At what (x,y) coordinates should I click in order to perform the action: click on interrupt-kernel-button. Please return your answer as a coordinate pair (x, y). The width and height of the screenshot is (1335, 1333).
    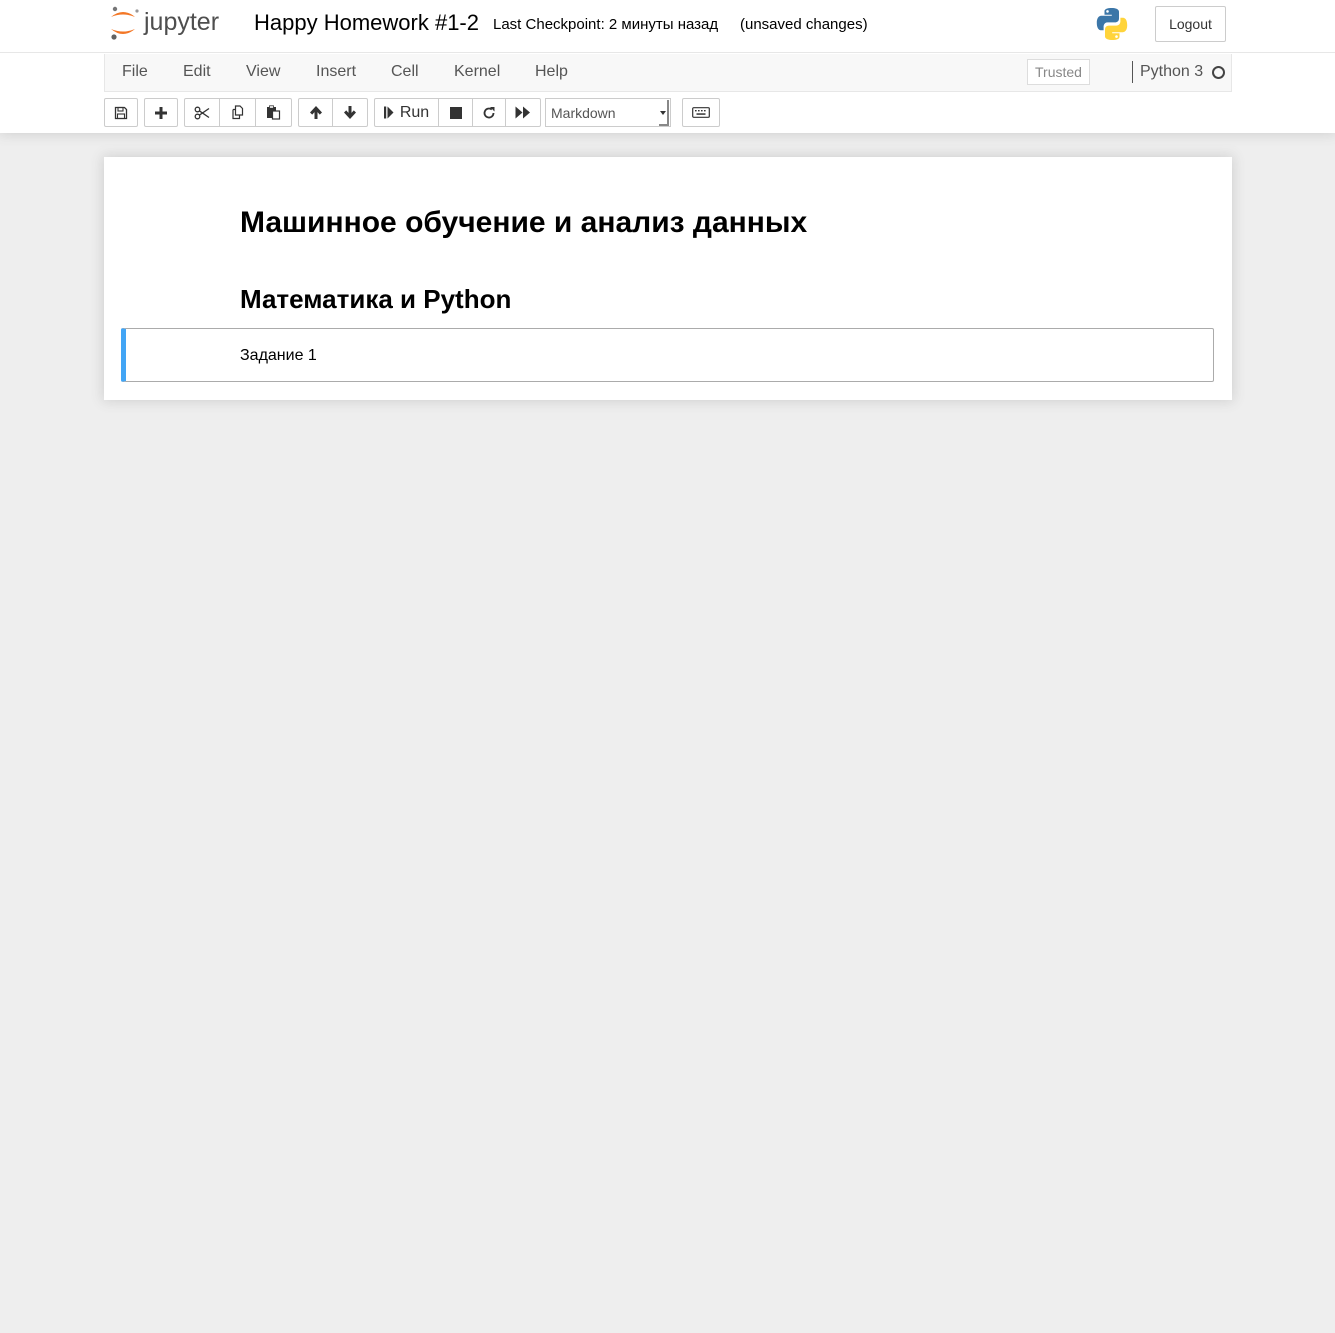
    Looking at the image, I should click on (455, 112).